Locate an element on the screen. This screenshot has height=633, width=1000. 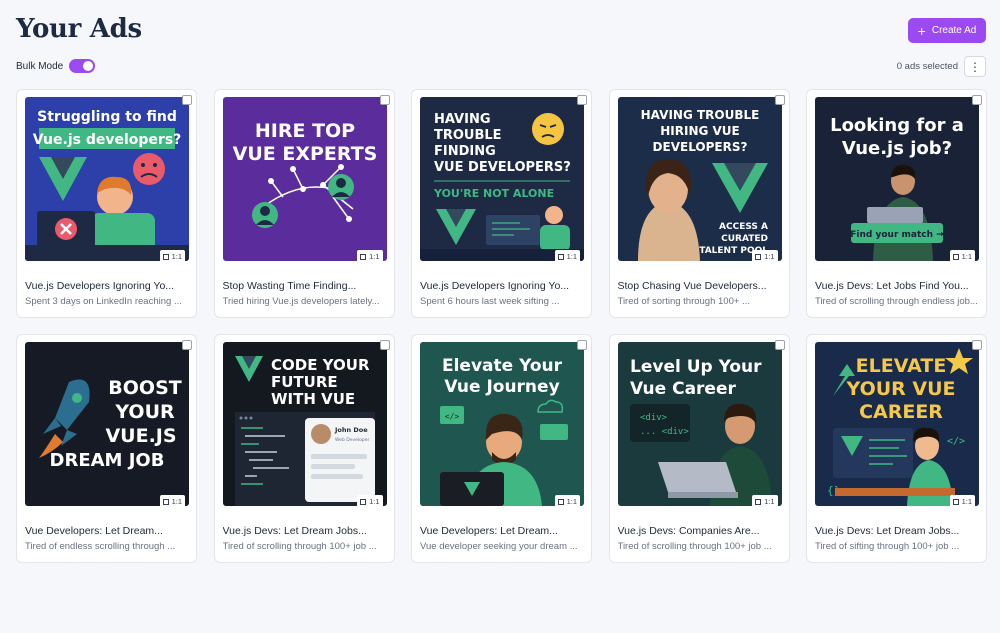
ad-thumbnail: HIRE TOP VUE EXPERTS is located at coordinates (304, 179).